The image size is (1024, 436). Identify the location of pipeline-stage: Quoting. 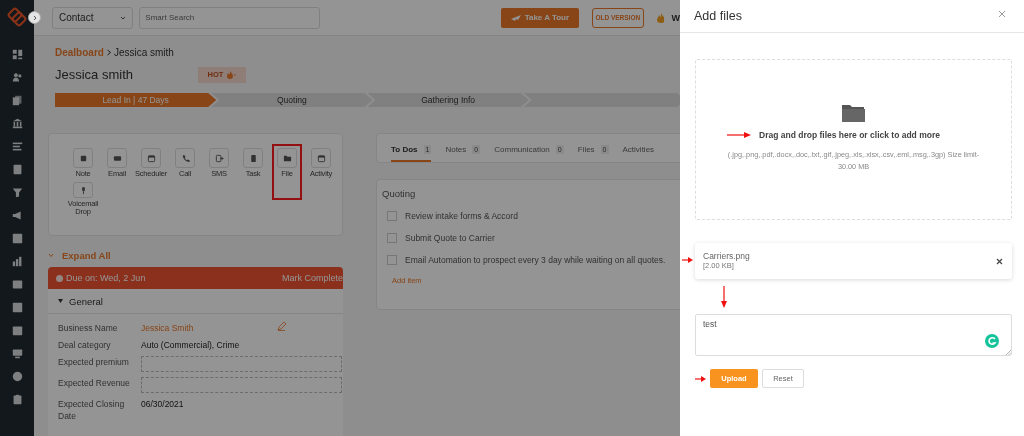
(292, 100).